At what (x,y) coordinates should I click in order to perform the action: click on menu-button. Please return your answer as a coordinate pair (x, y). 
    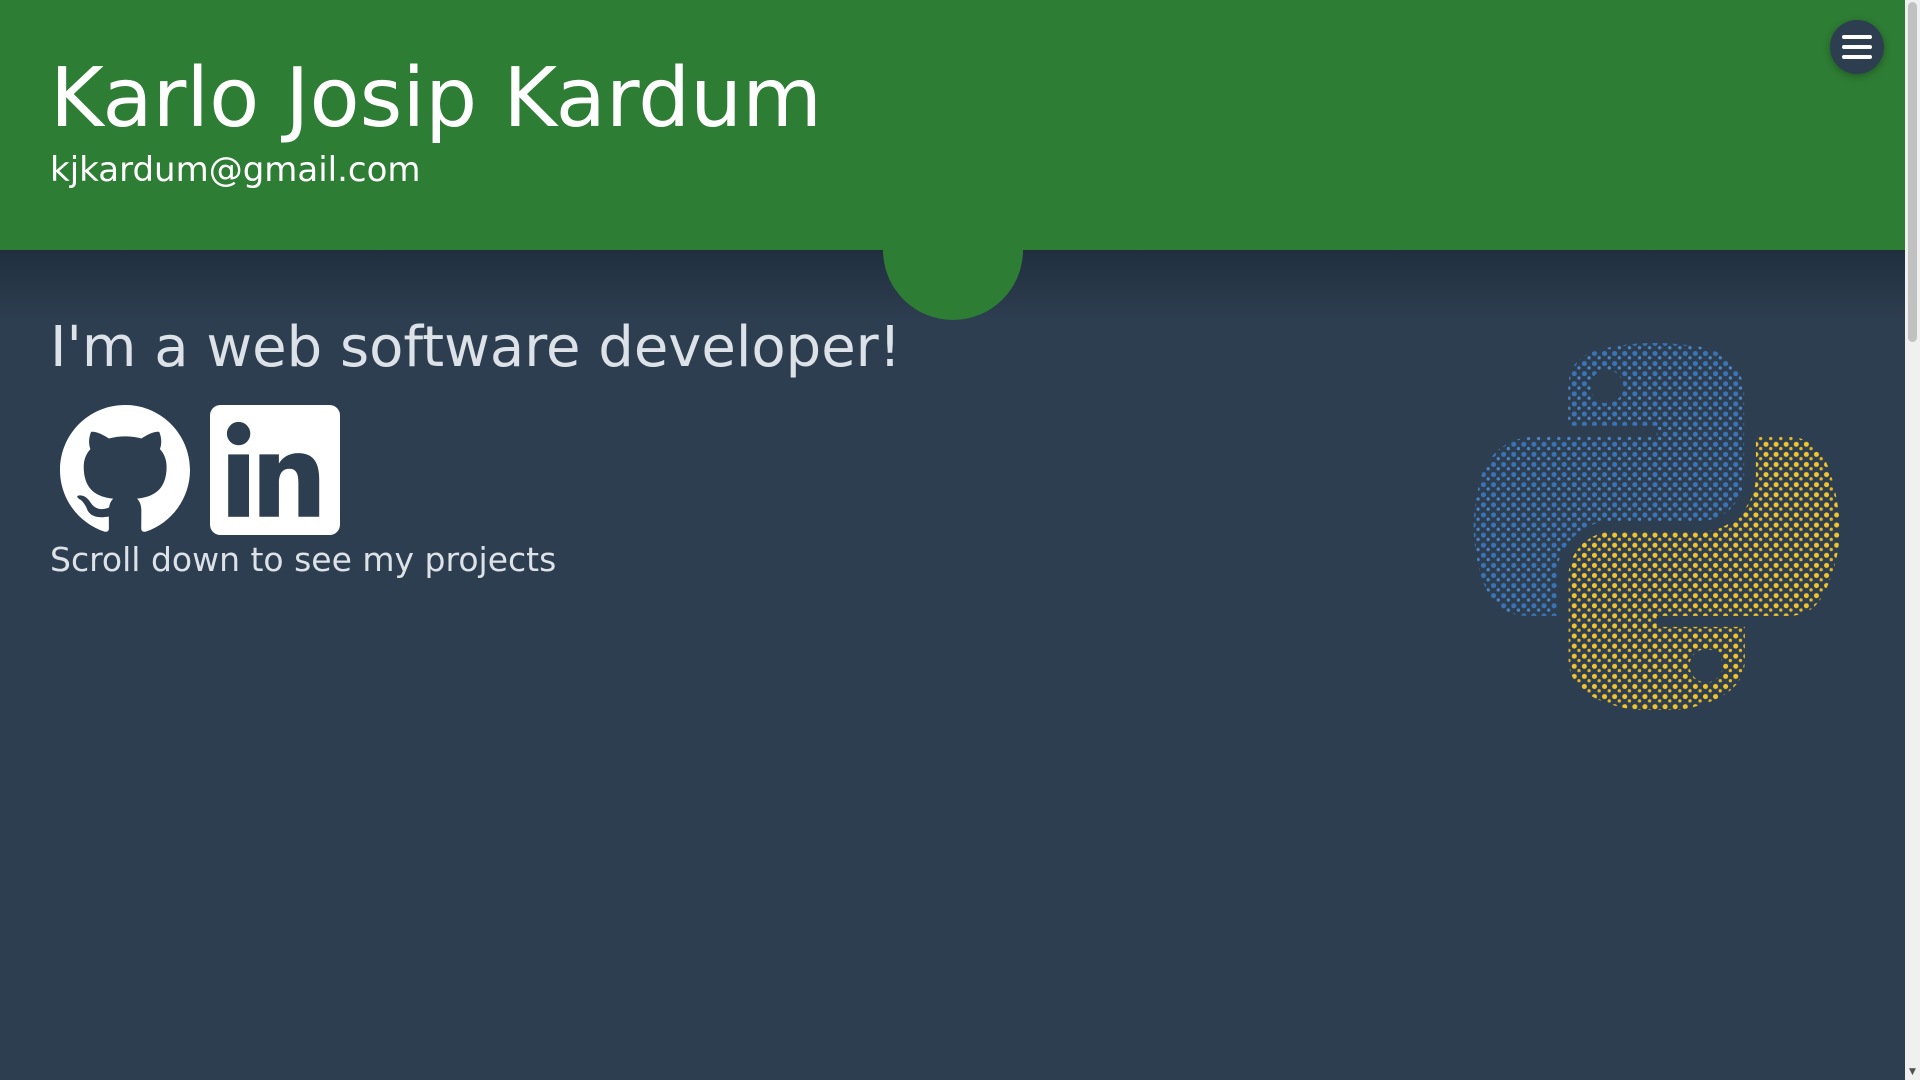
    Looking at the image, I should click on (1857, 47).